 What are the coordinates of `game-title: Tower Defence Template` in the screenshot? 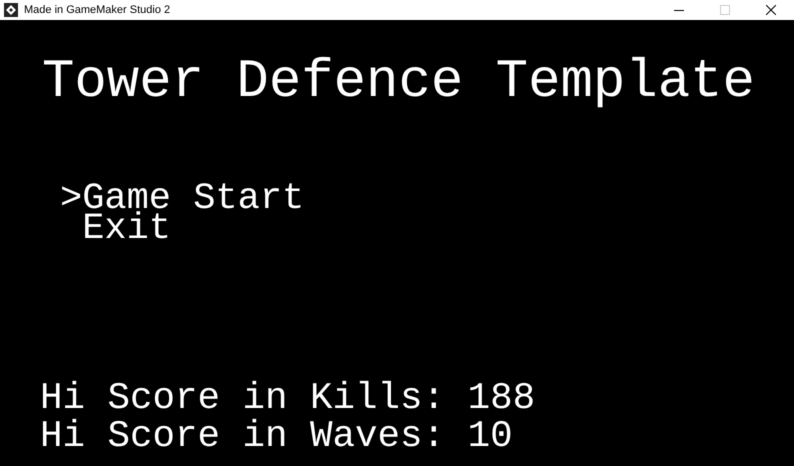 It's located at (398, 82).